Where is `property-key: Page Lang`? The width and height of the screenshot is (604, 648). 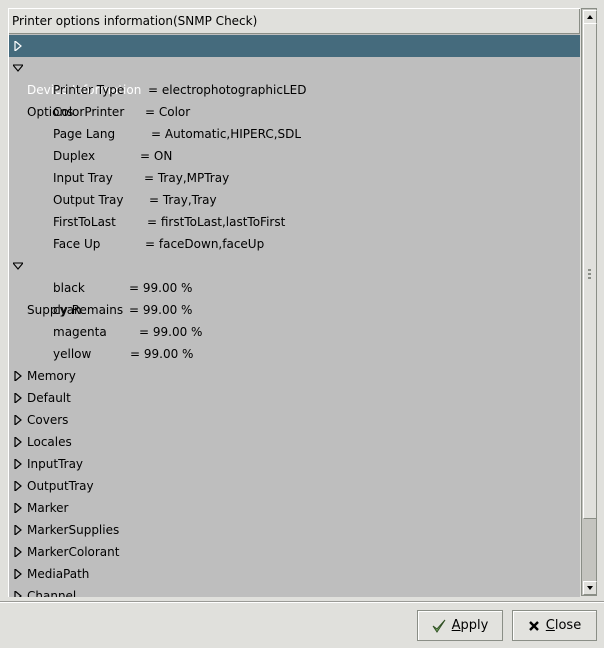
property-key: Page Lang is located at coordinates (84, 134).